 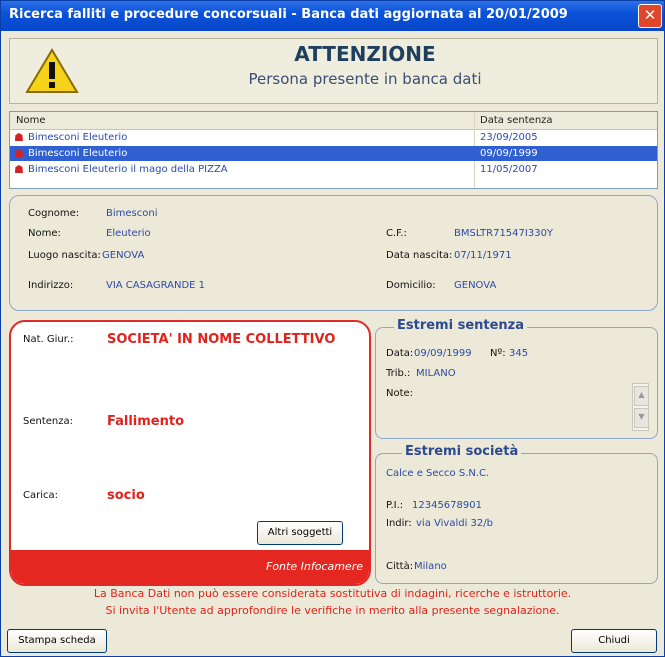 I want to click on sentenza-nr-value: 345, so click(x=519, y=353).